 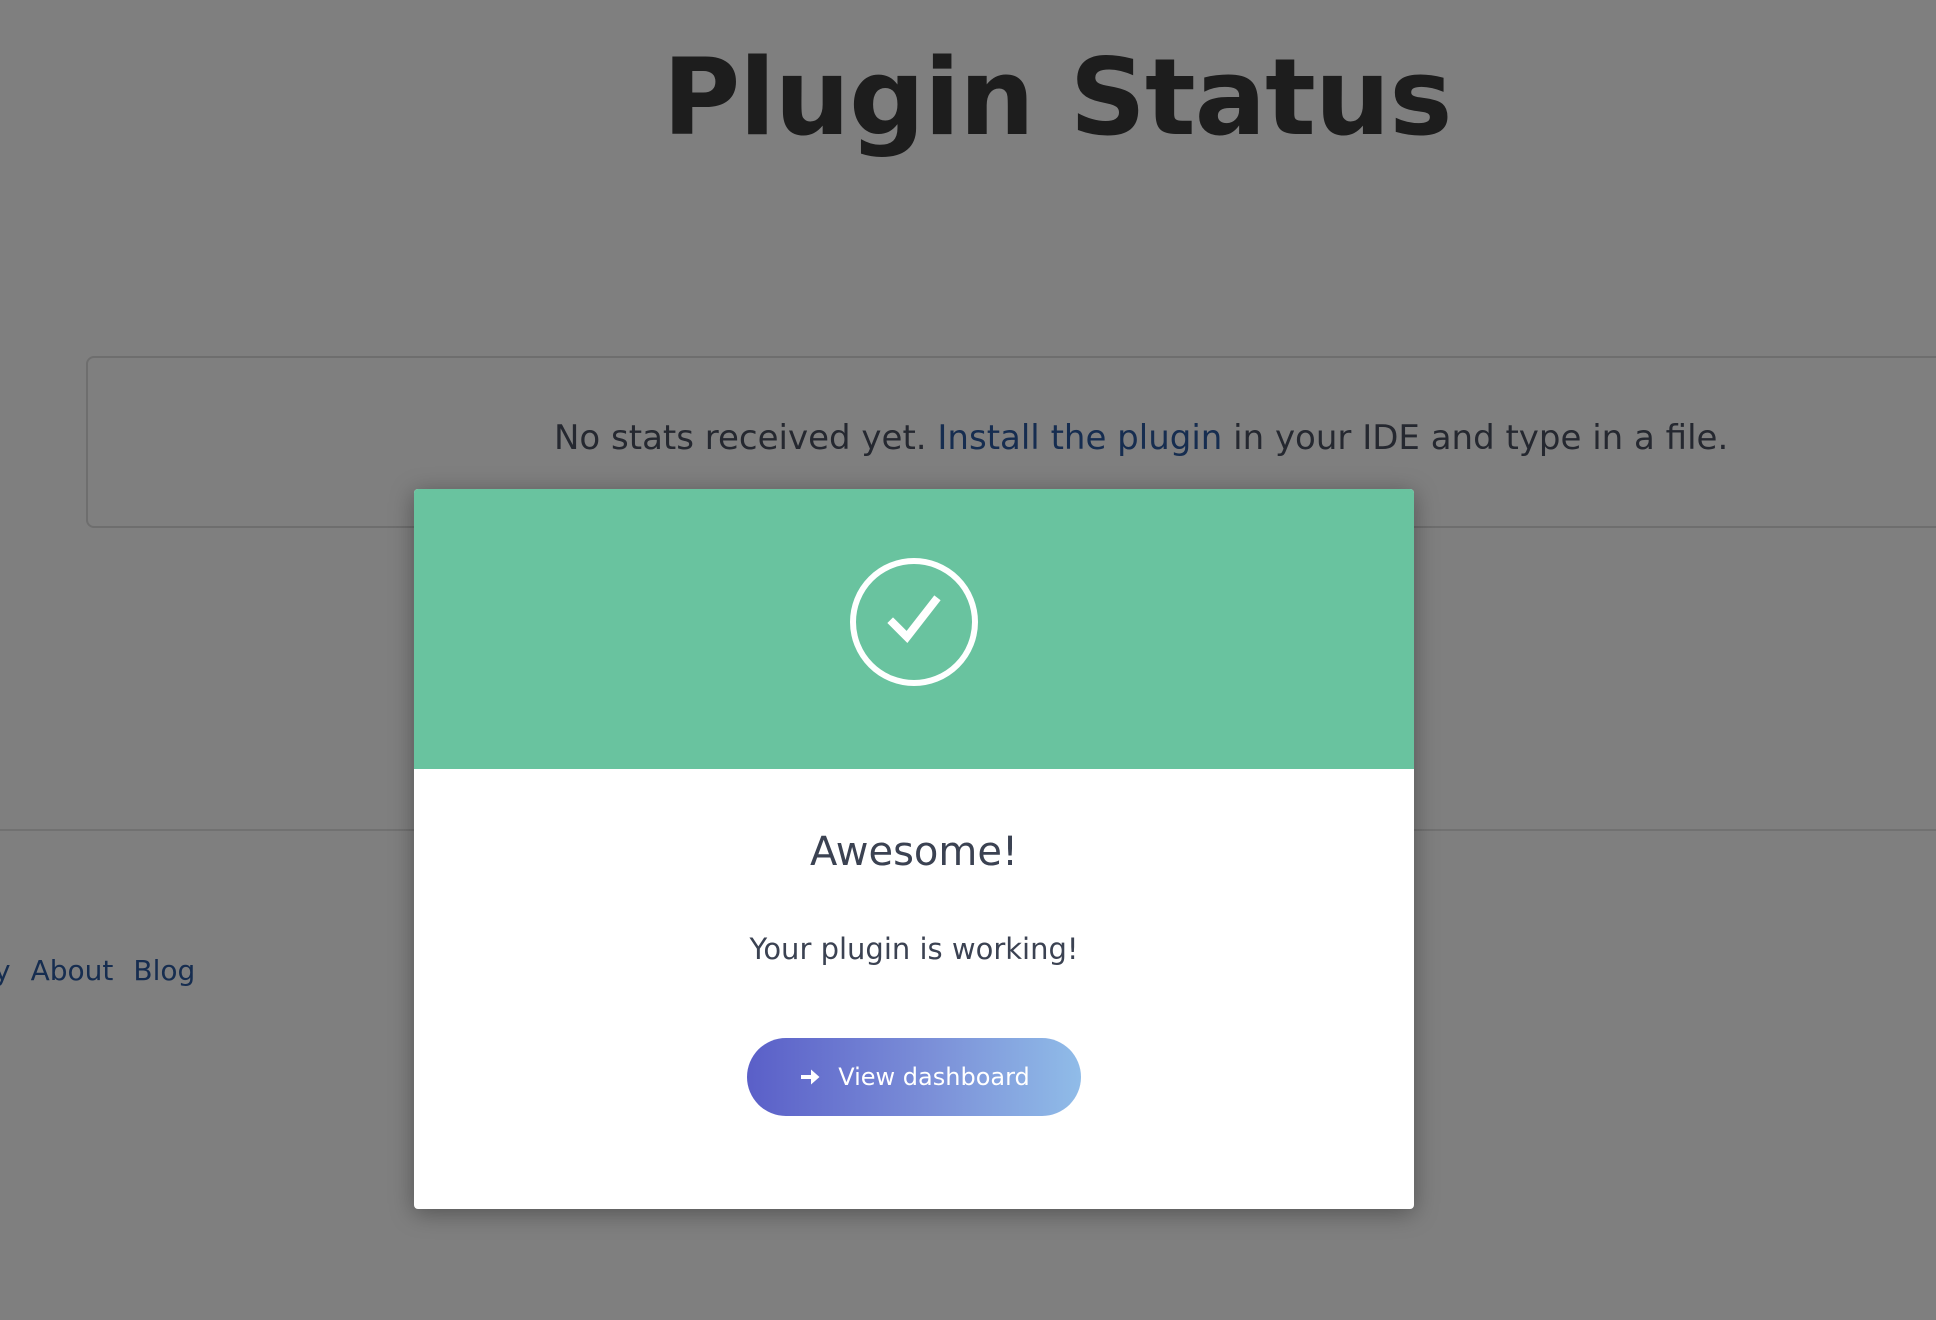 What do you see at coordinates (914, 622) in the screenshot?
I see `checkmark-circle-icon` at bounding box center [914, 622].